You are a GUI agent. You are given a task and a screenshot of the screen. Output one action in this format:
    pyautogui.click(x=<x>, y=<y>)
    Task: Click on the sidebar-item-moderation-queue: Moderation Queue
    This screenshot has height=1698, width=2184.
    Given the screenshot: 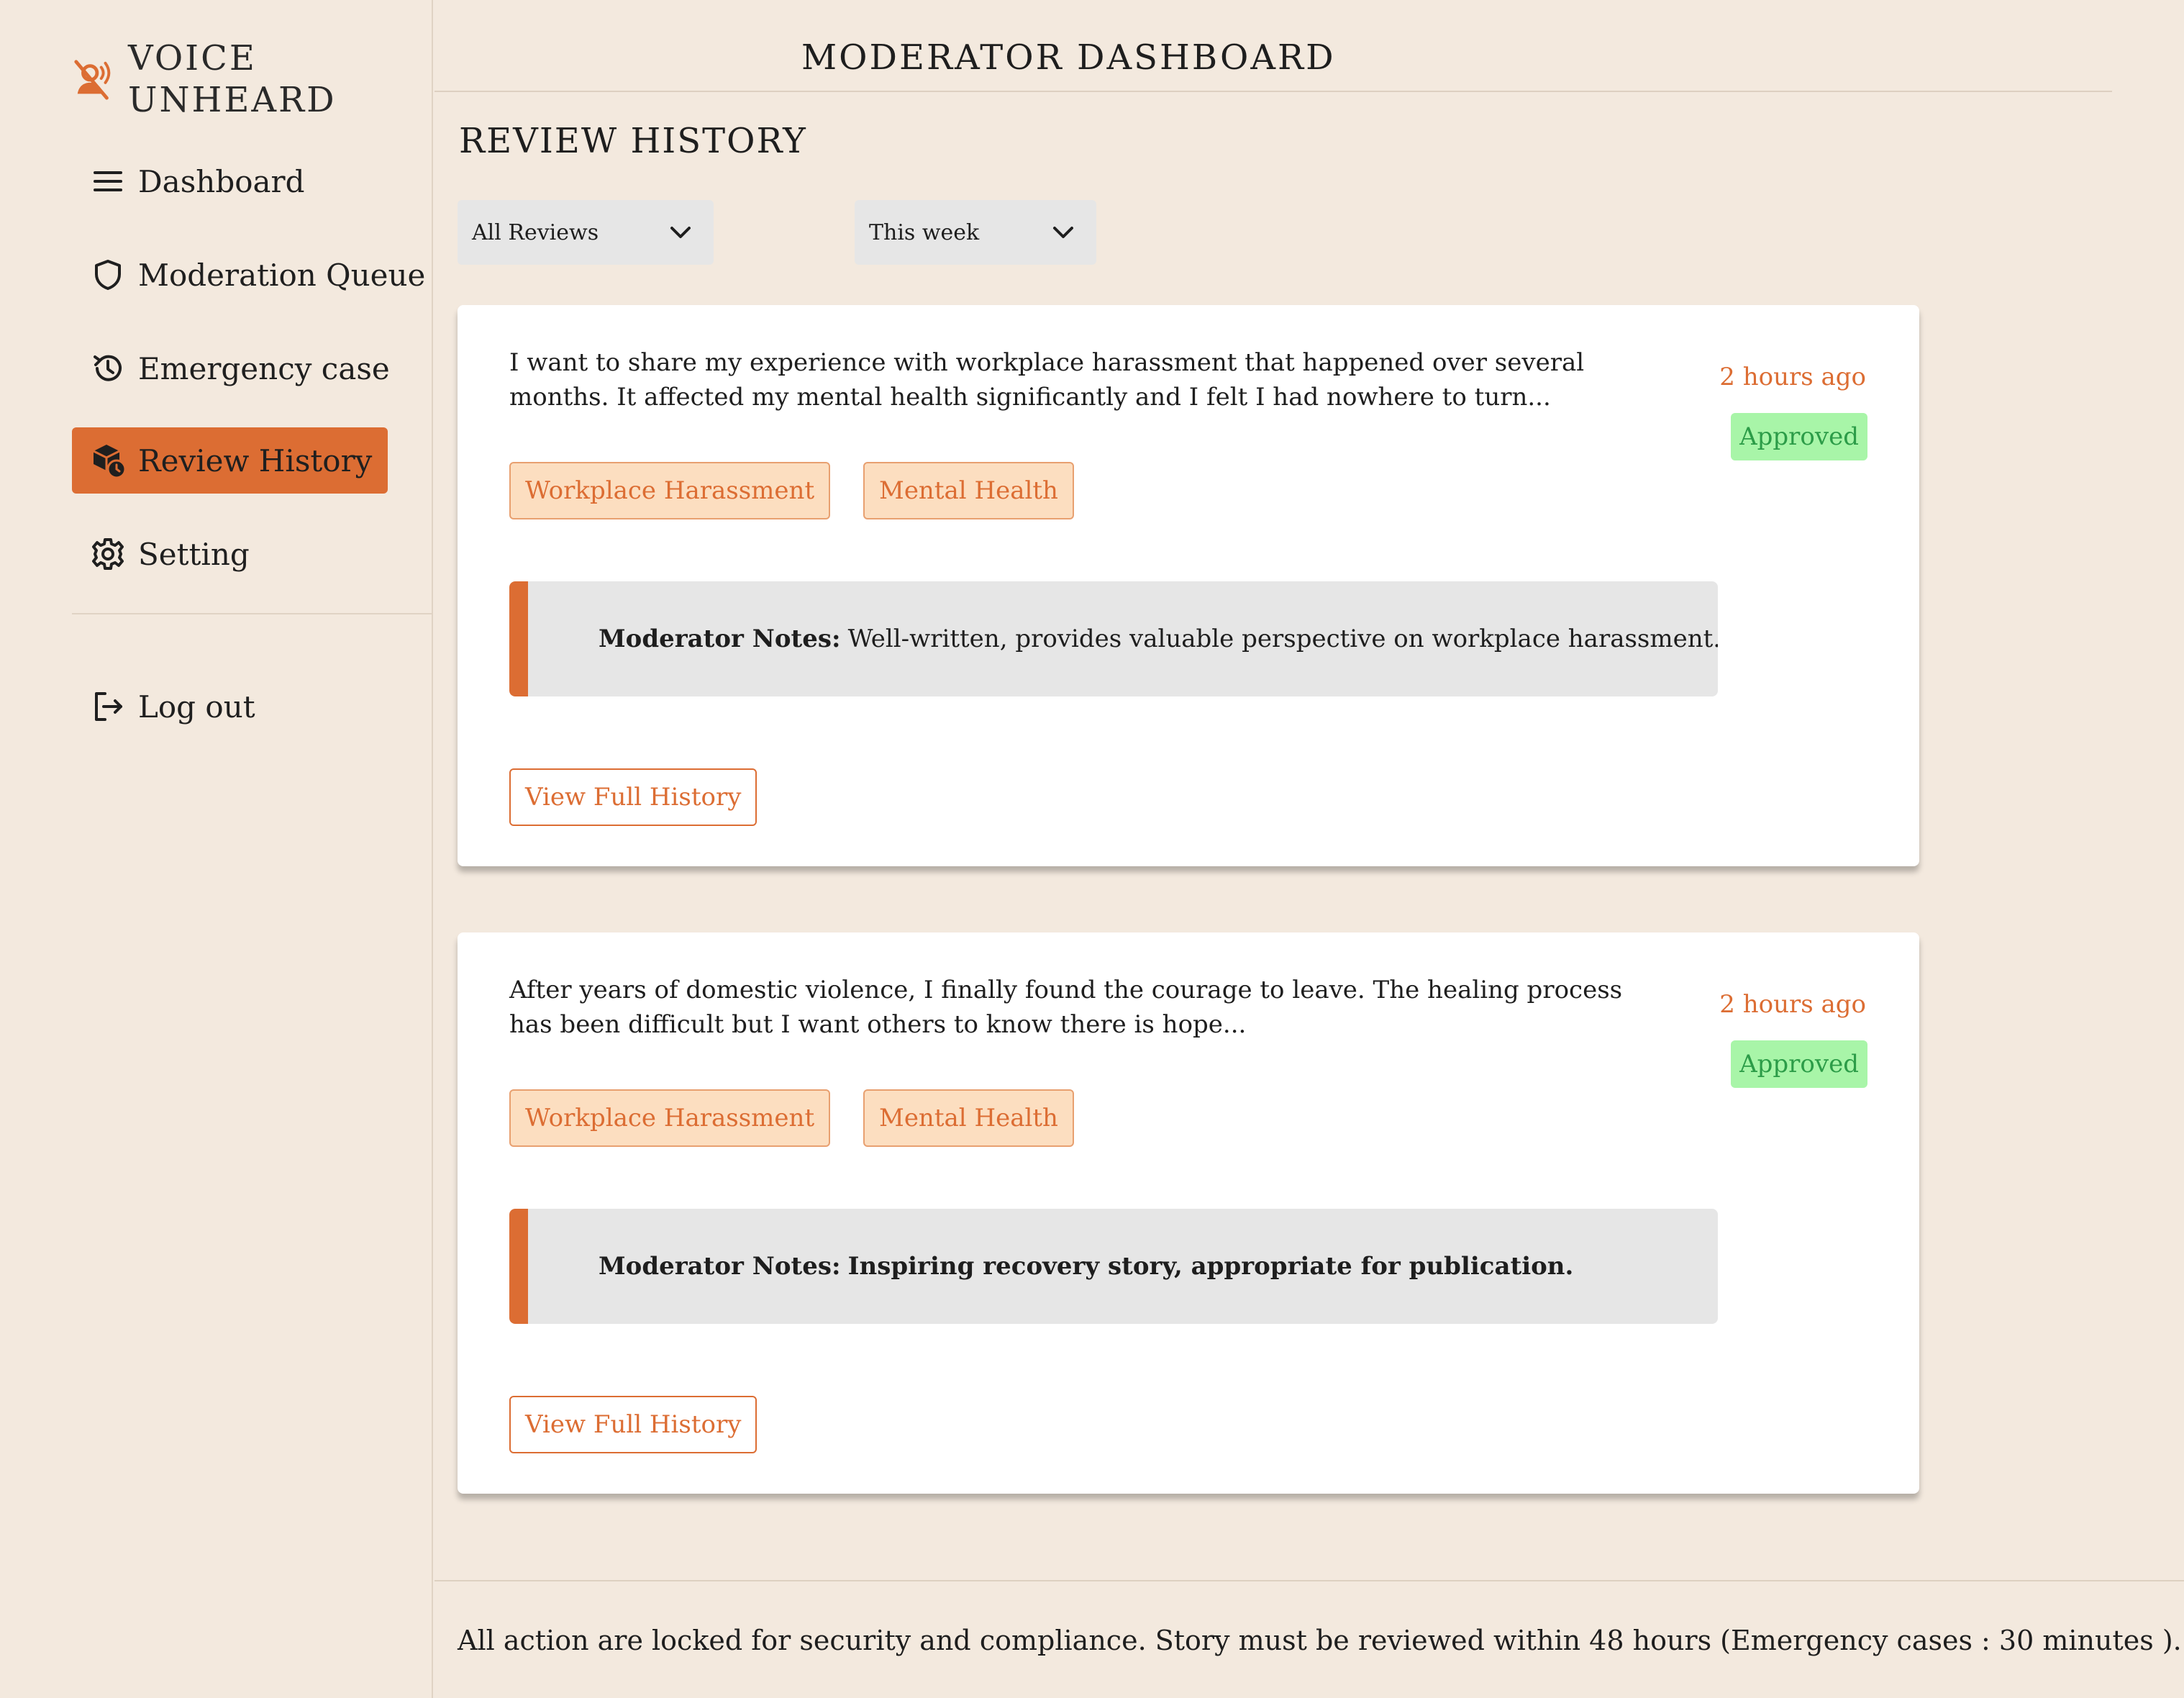 What is the action you would take?
    pyautogui.click(x=256, y=275)
    